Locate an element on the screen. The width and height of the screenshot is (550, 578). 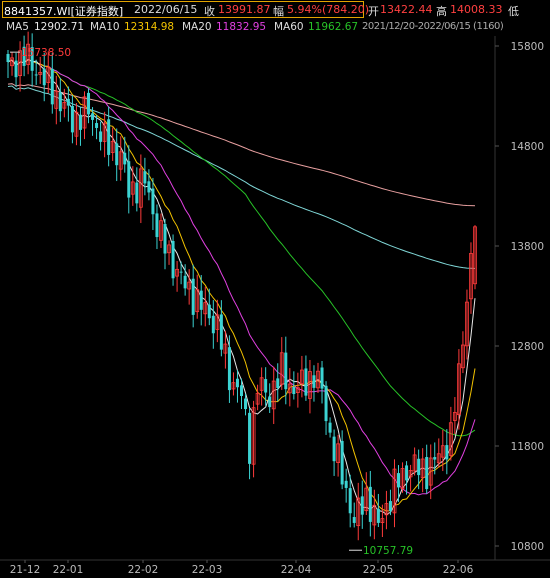
y-tick-label: 15800 is located at coordinates (527, 47).